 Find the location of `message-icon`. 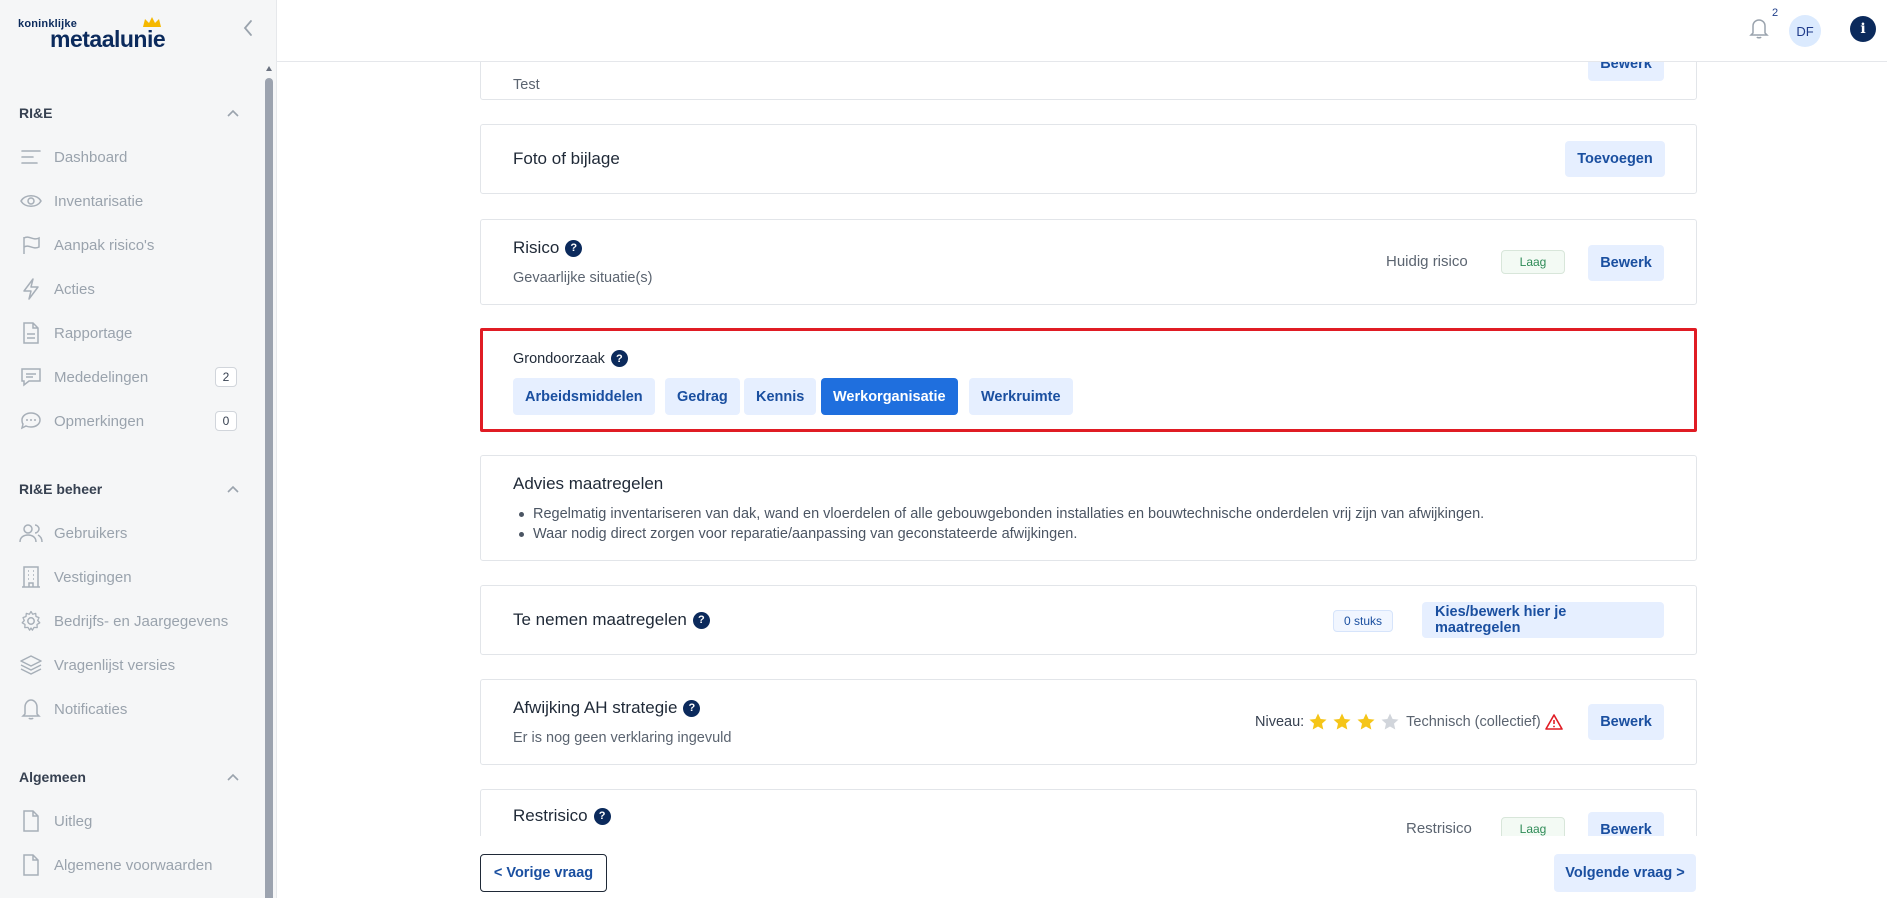

message-icon is located at coordinates (31, 377).